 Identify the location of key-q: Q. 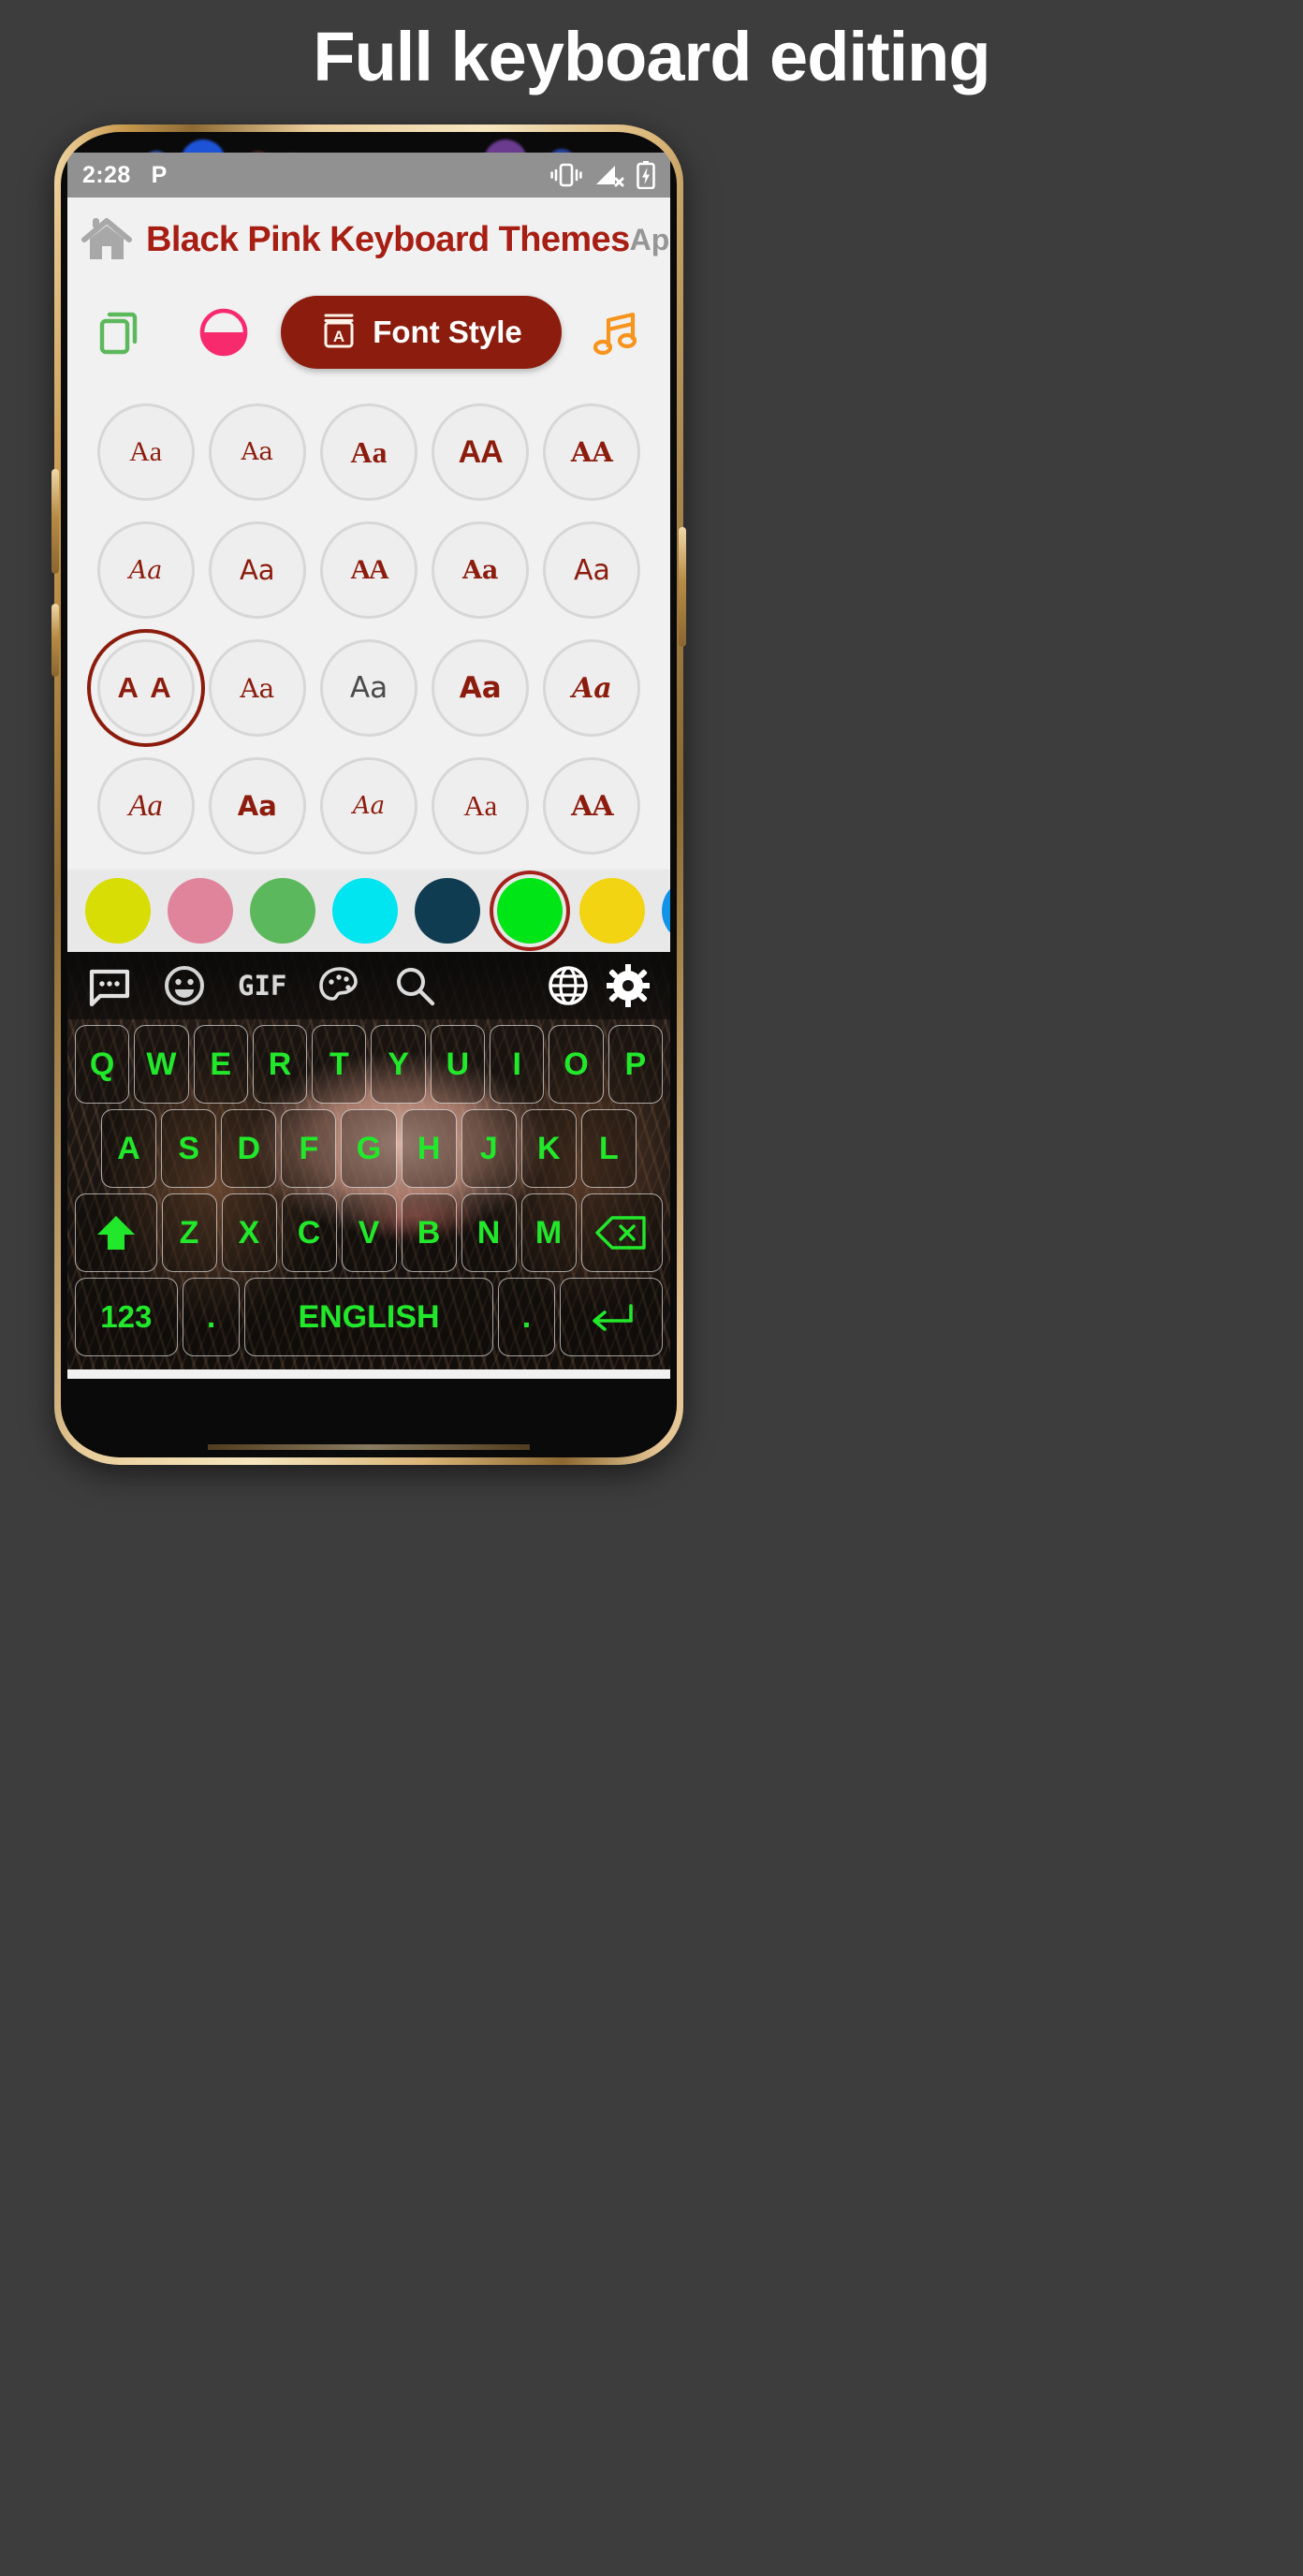
(103, 1064).